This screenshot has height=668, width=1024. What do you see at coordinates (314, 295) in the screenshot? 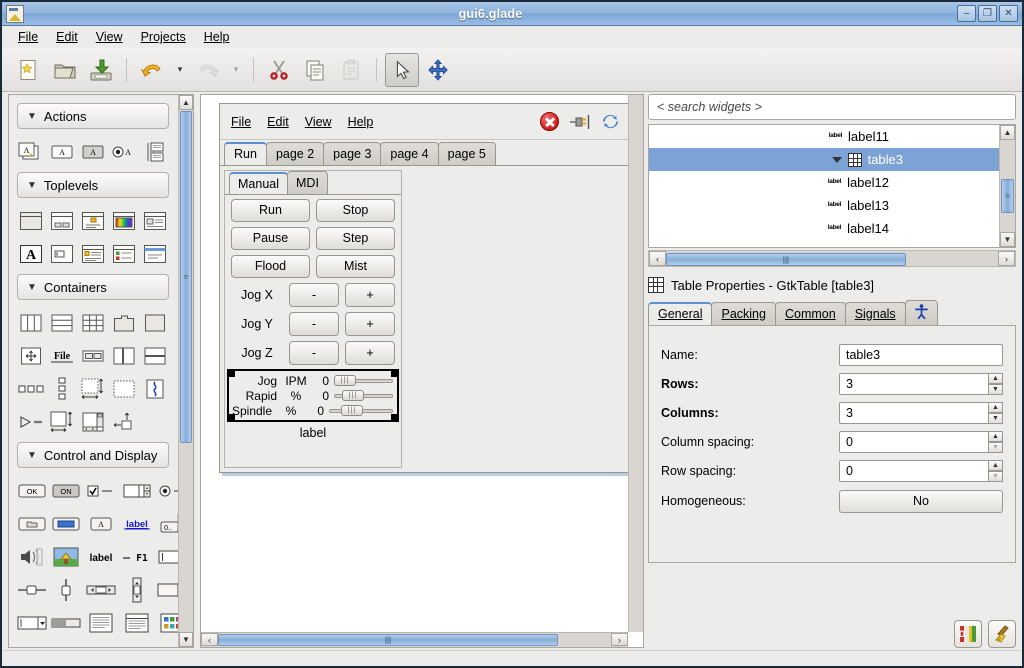
I see `jog-x-minus-button: -` at bounding box center [314, 295].